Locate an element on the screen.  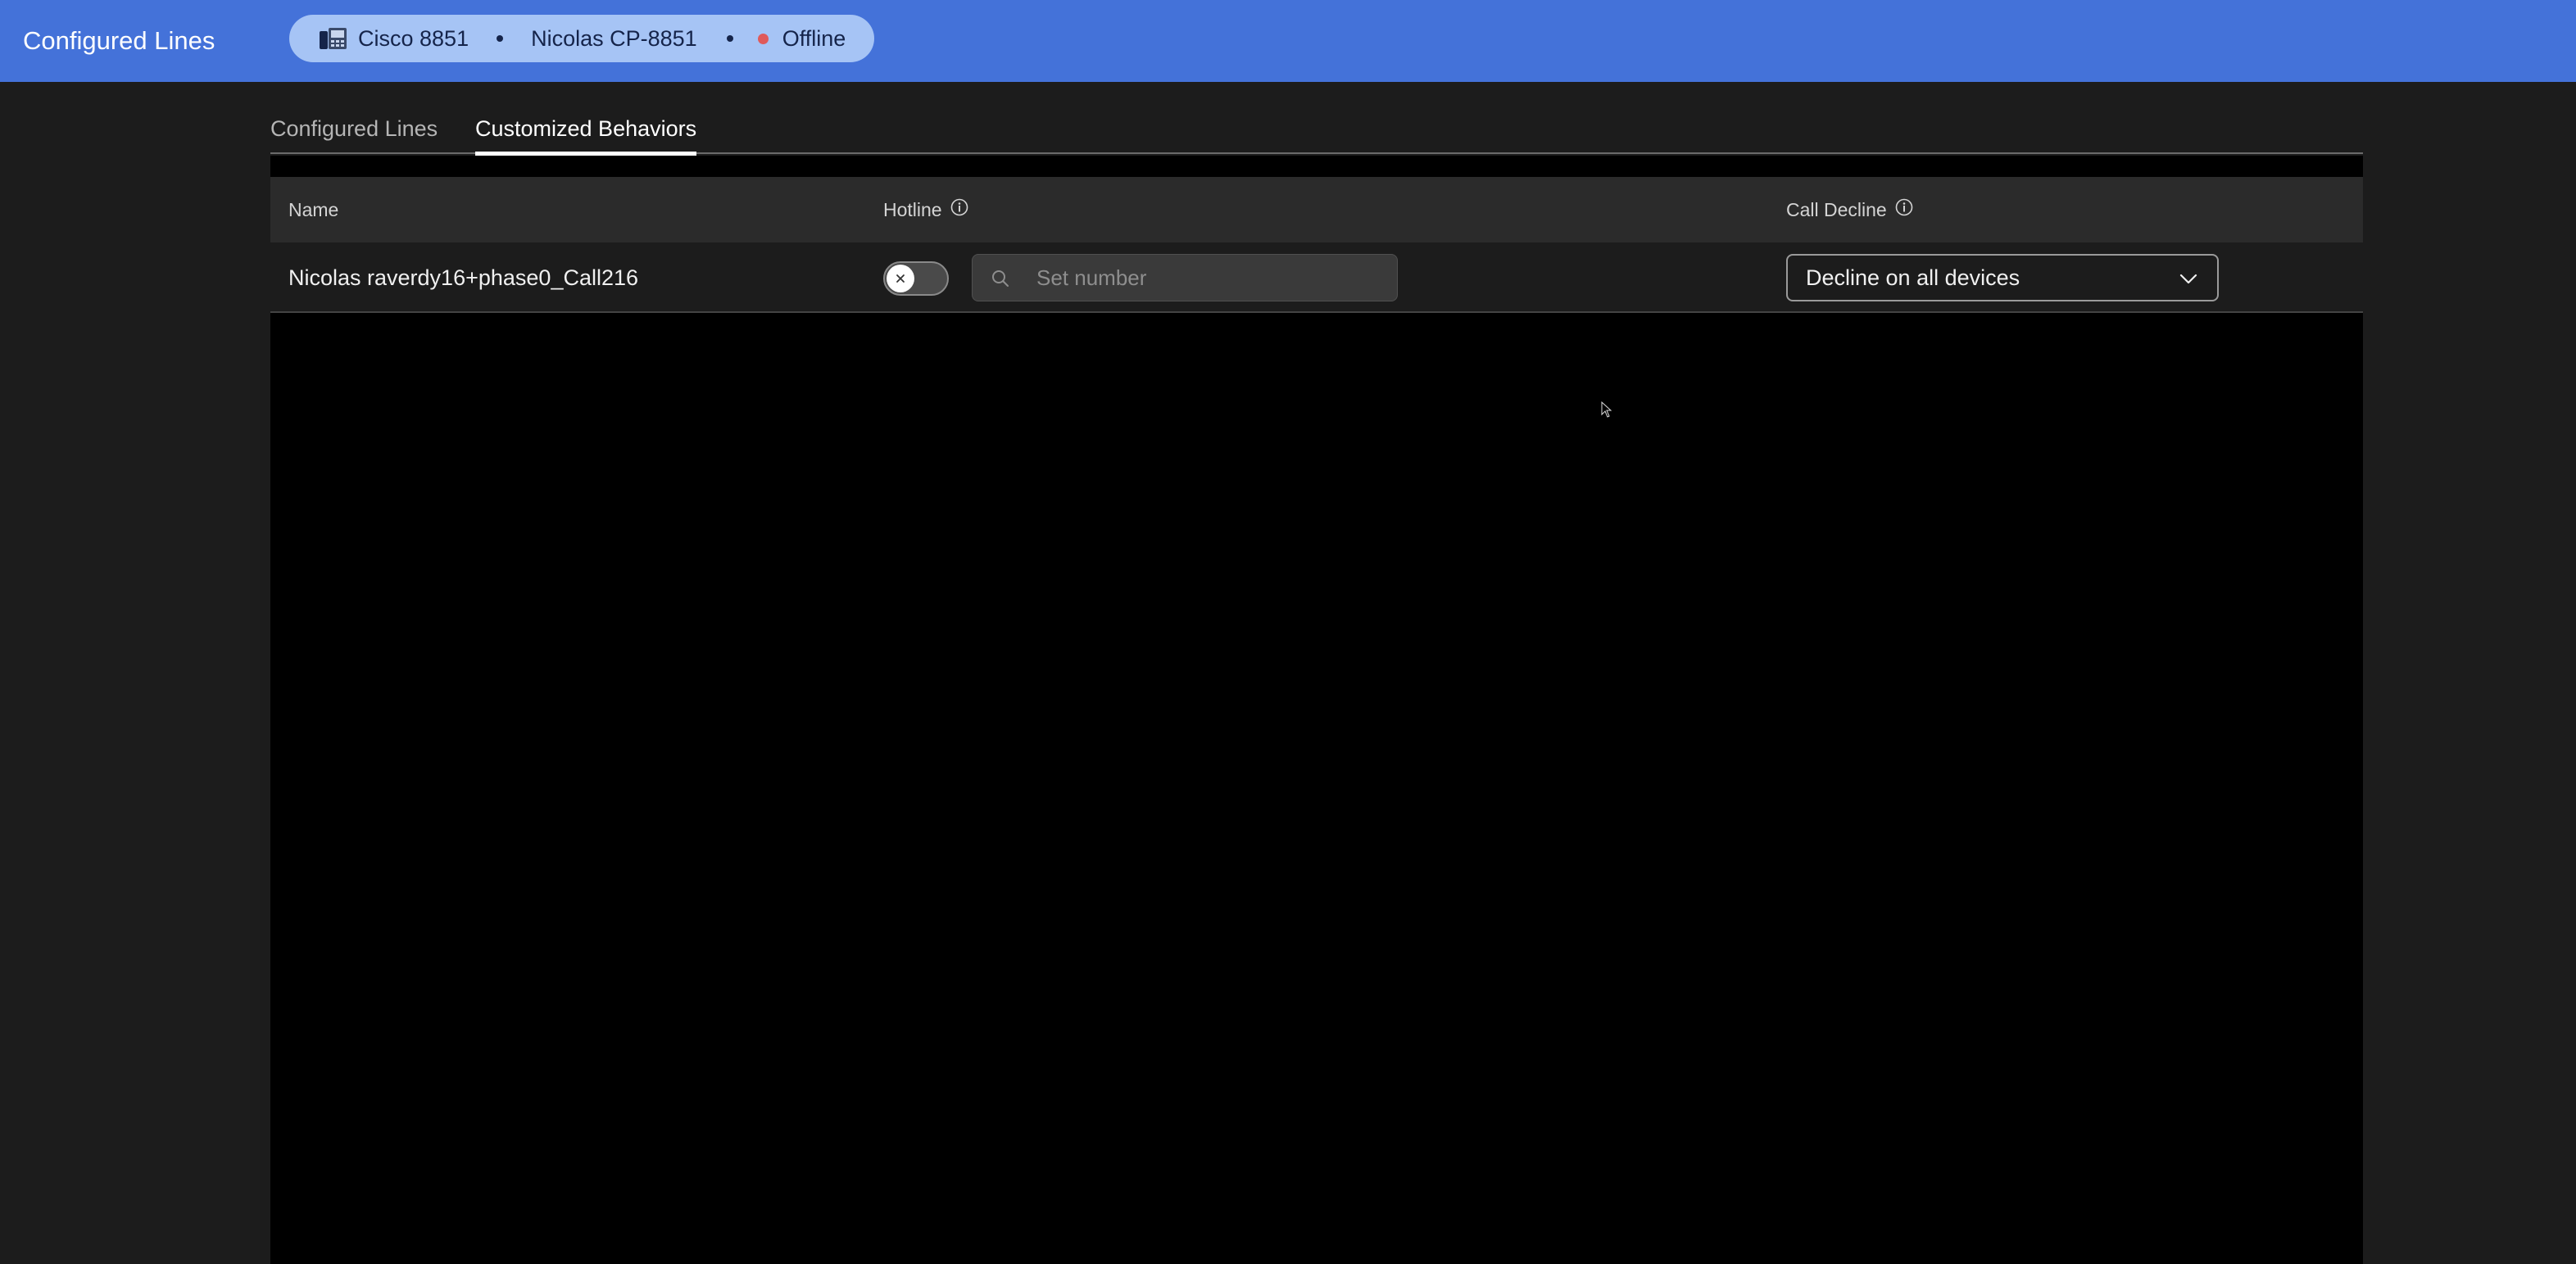
chevron-down-icon is located at coordinates (2188, 279).